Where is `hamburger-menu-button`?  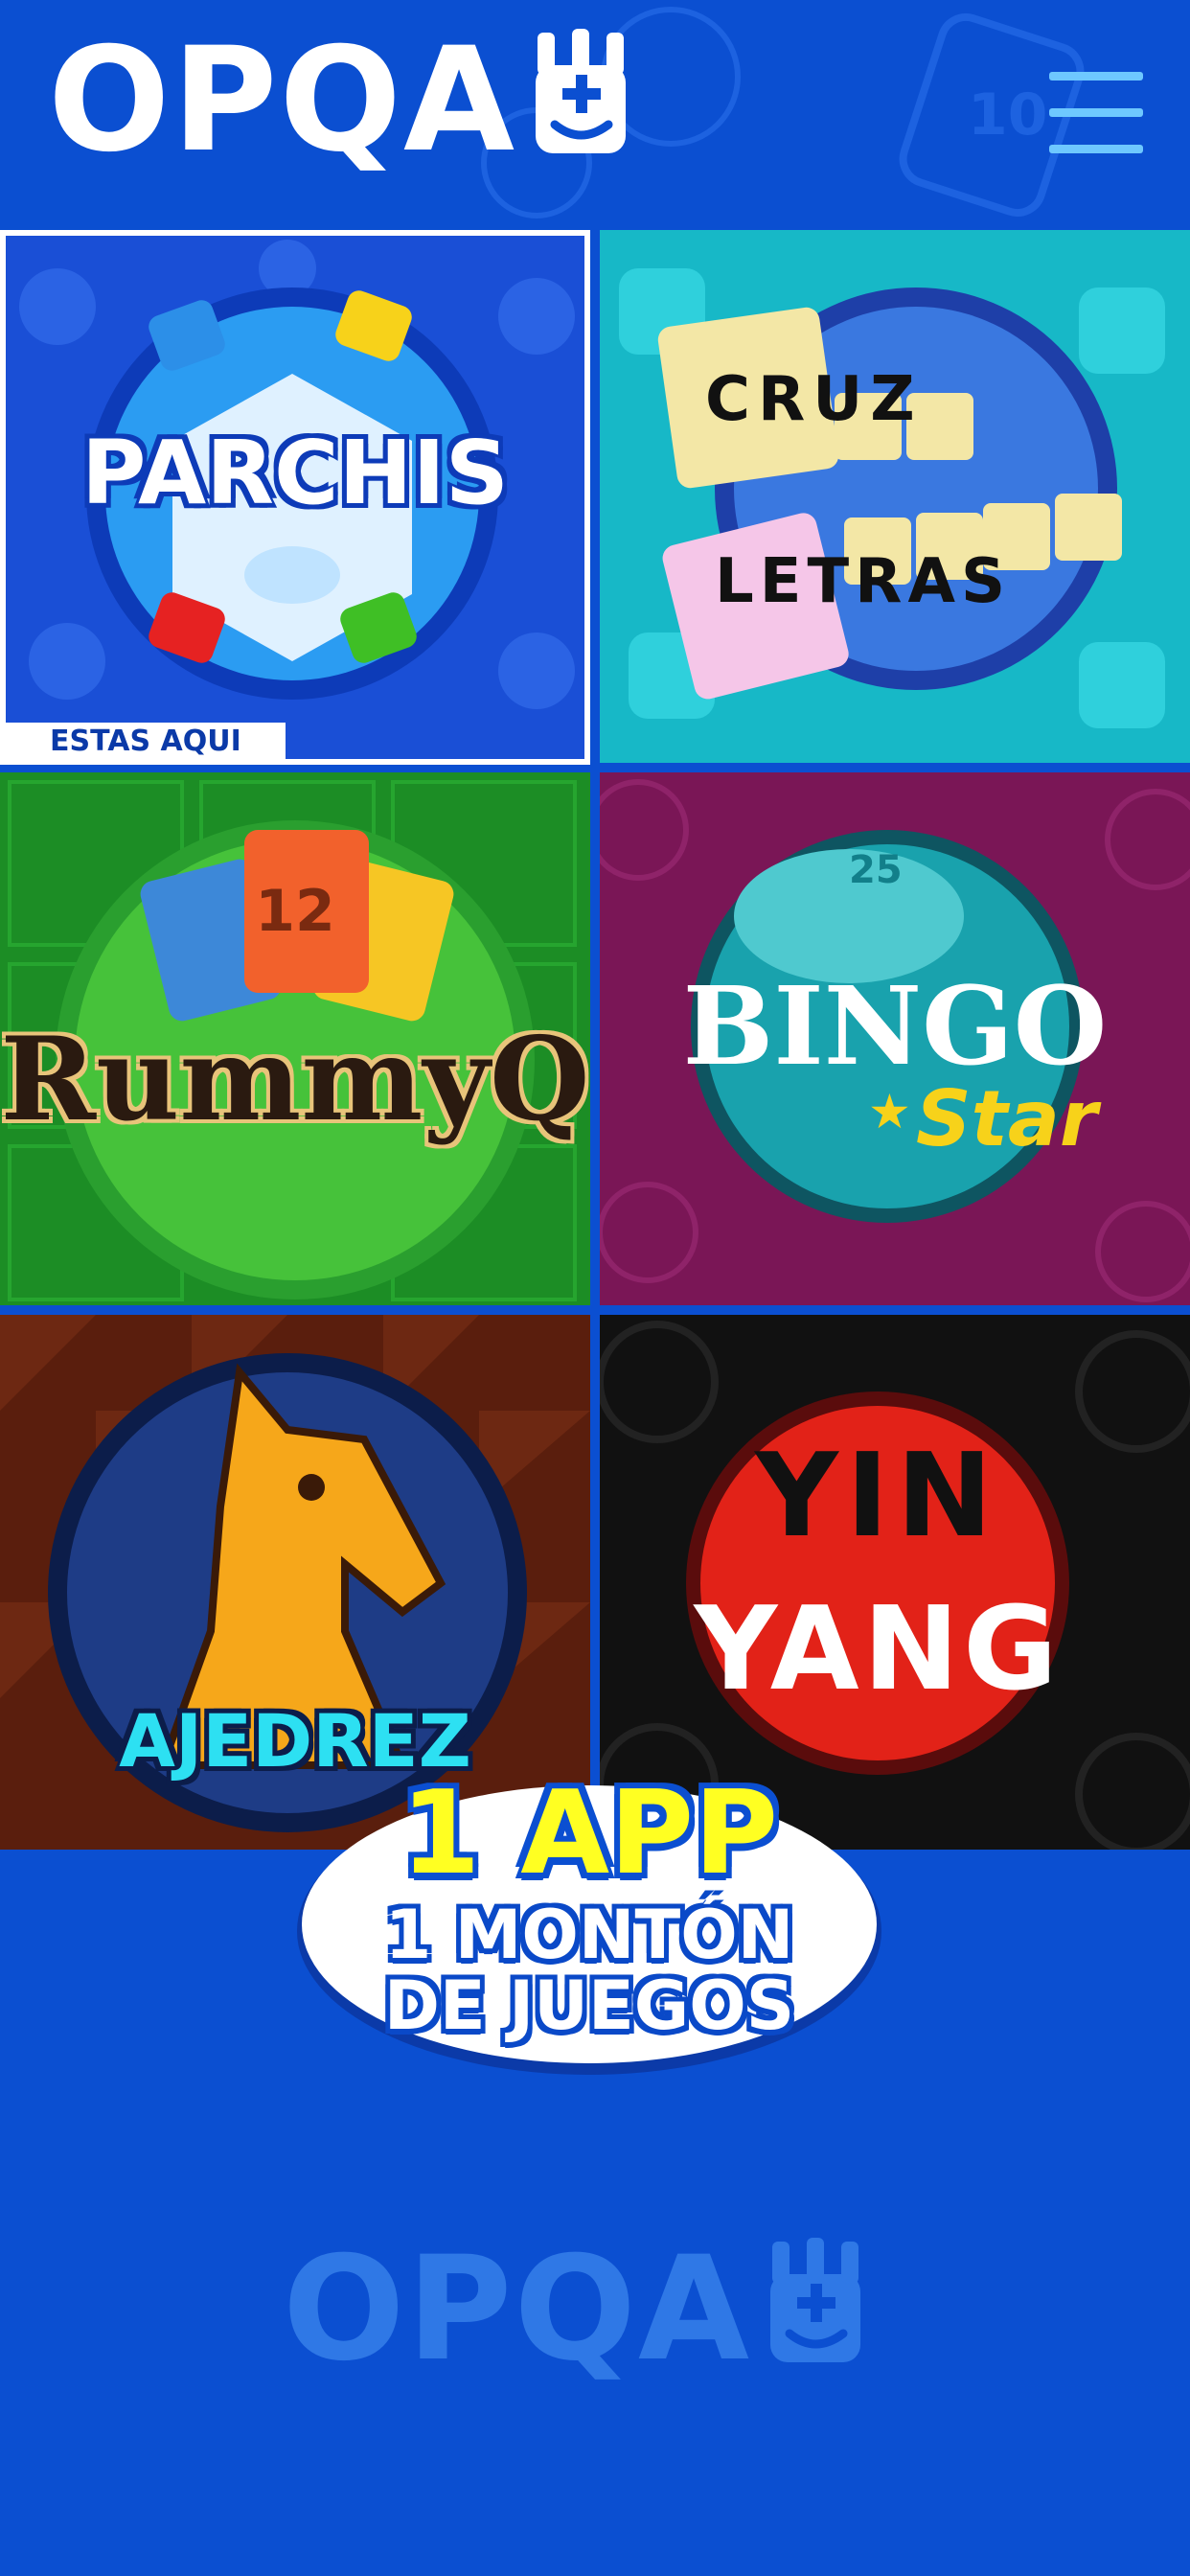
hamburger-menu-button is located at coordinates (1096, 113).